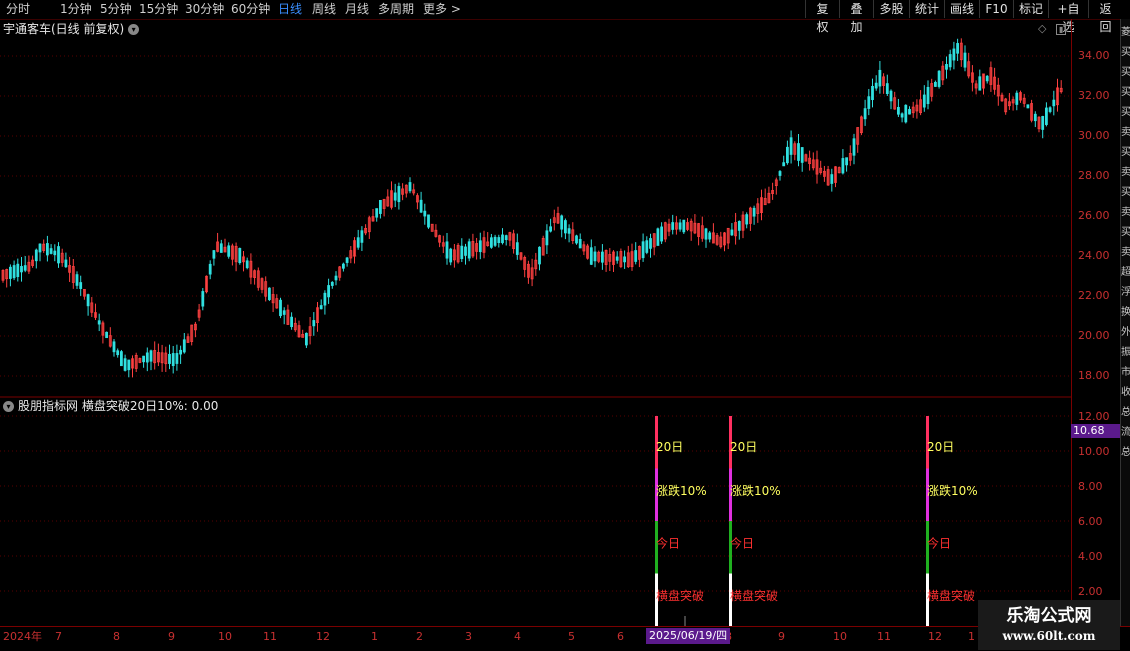 The width and height of the screenshot is (1130, 651). Describe the element at coordinates (571, 636) in the screenshot. I see `x-label: 5` at that location.